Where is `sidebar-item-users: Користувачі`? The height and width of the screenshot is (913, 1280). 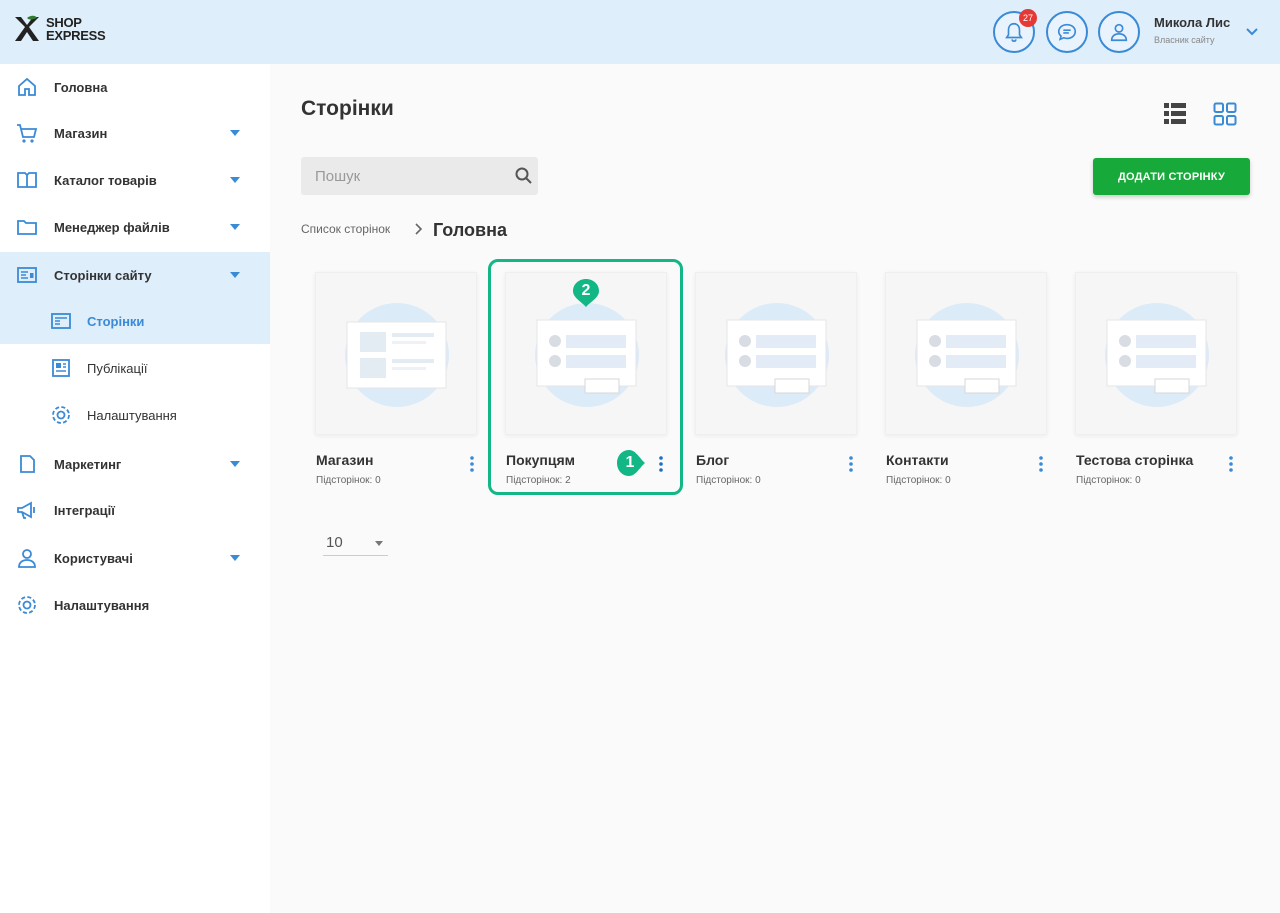
sidebar-item-users: Користувачі is located at coordinates (135, 558).